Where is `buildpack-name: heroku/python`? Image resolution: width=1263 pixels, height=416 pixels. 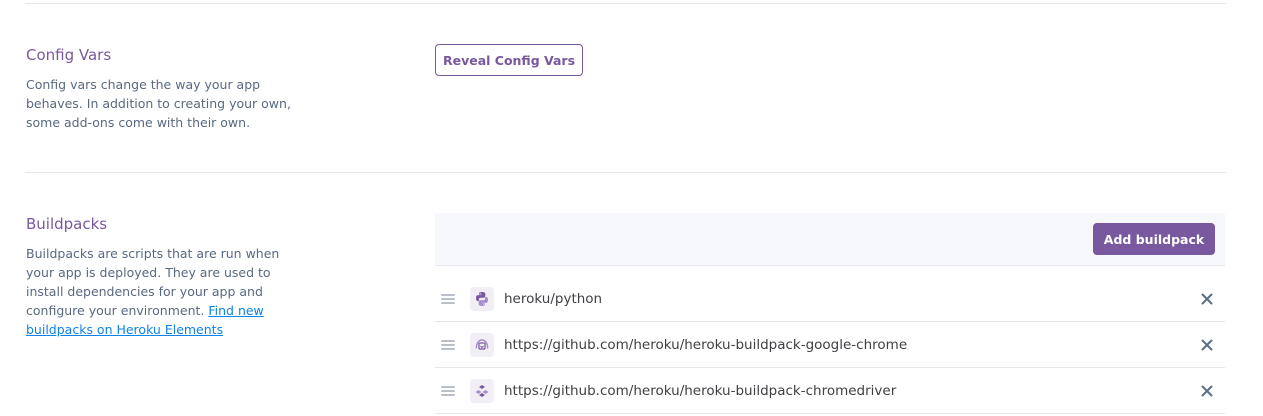 buildpack-name: heroku/python is located at coordinates (553, 298).